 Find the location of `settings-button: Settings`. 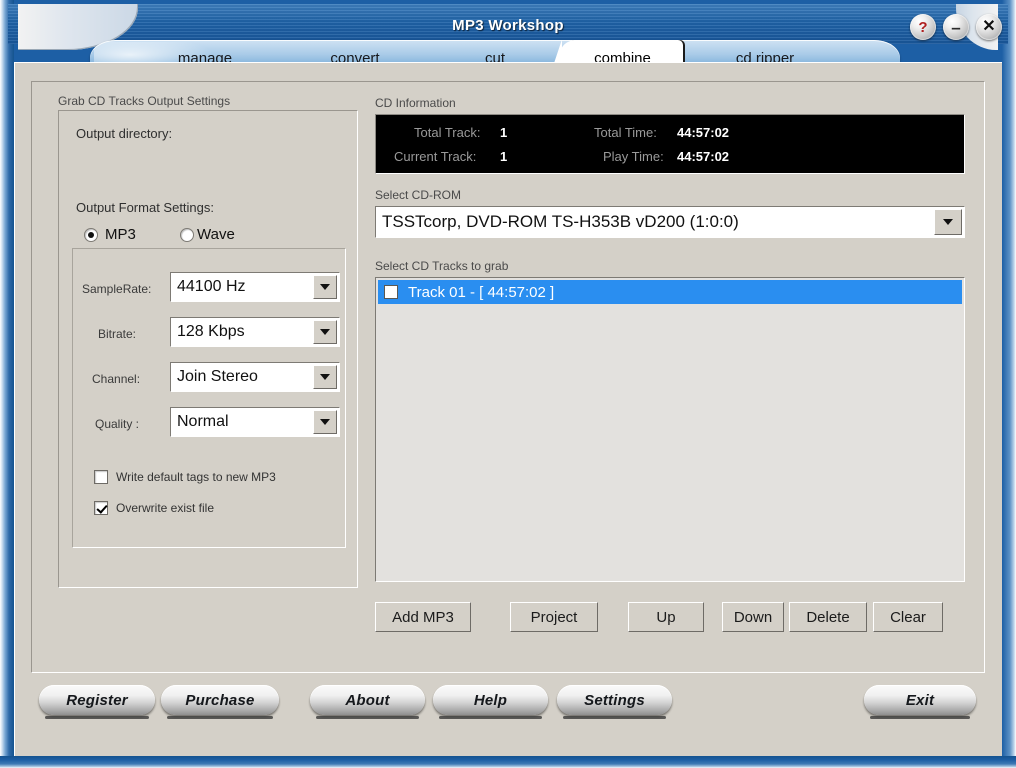

settings-button: Settings is located at coordinates (614, 702).